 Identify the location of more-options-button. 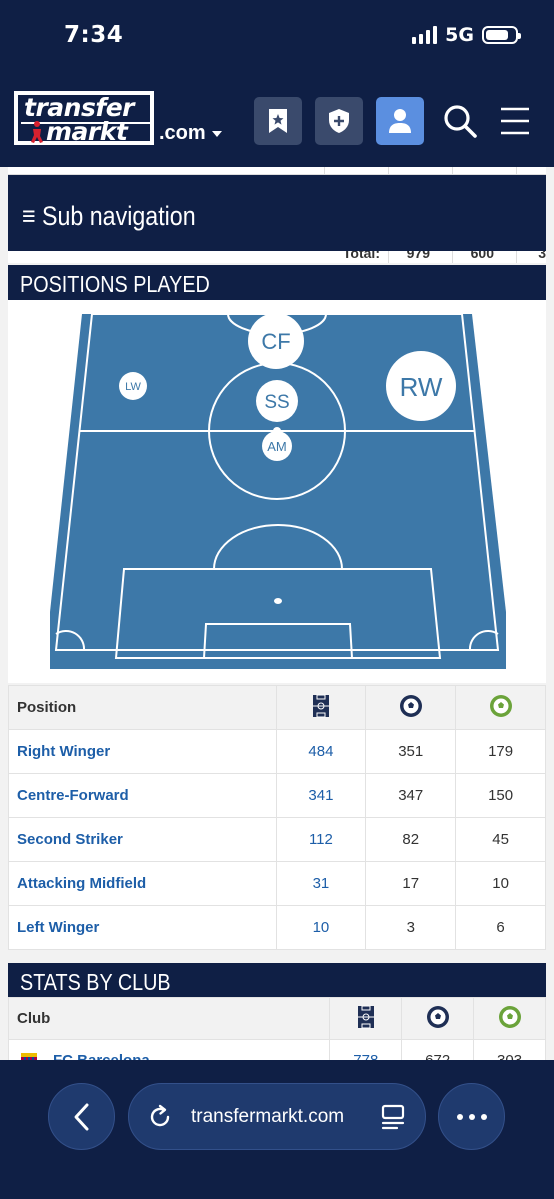
(471, 1116).